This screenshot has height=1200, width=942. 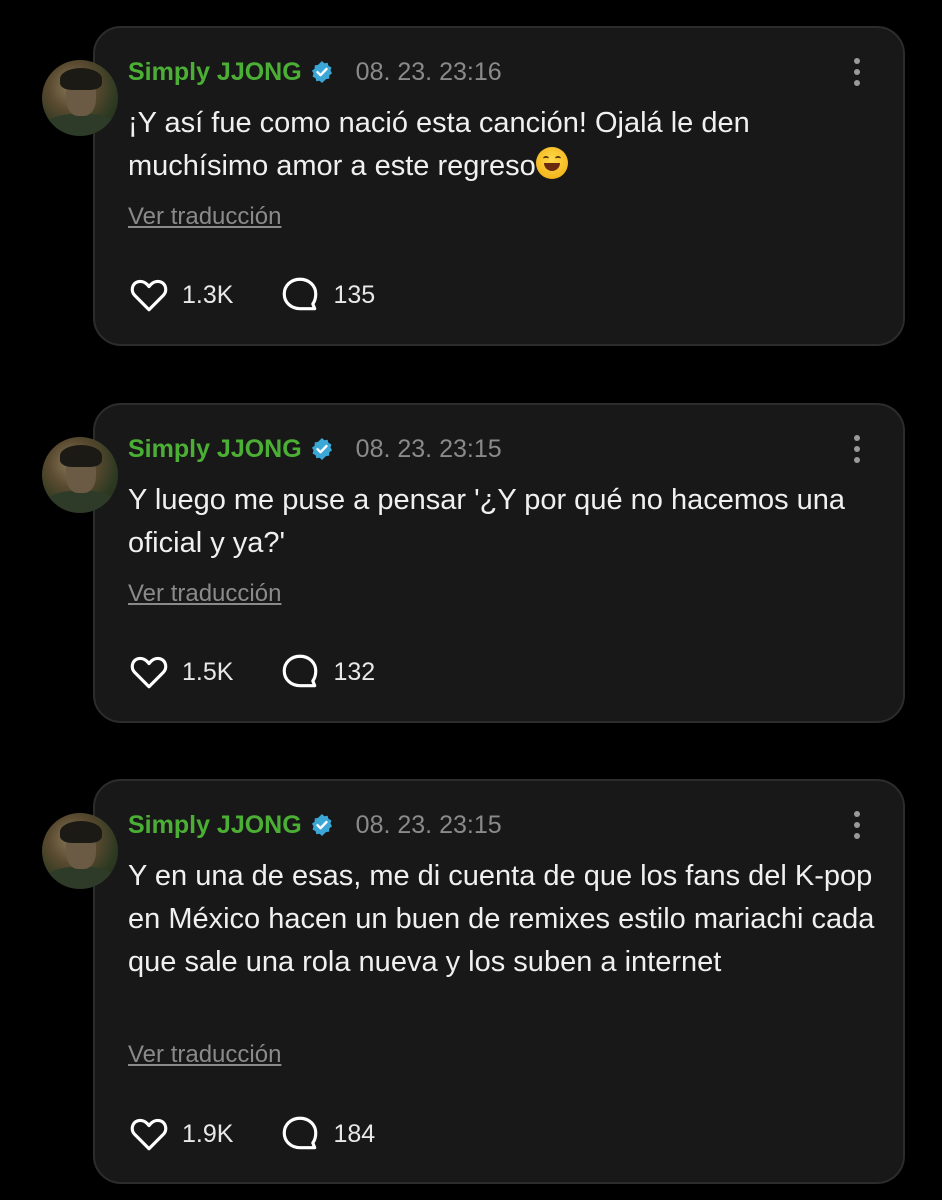 I want to click on timestamp: 08. 23. 23:16, so click(x=428, y=71).